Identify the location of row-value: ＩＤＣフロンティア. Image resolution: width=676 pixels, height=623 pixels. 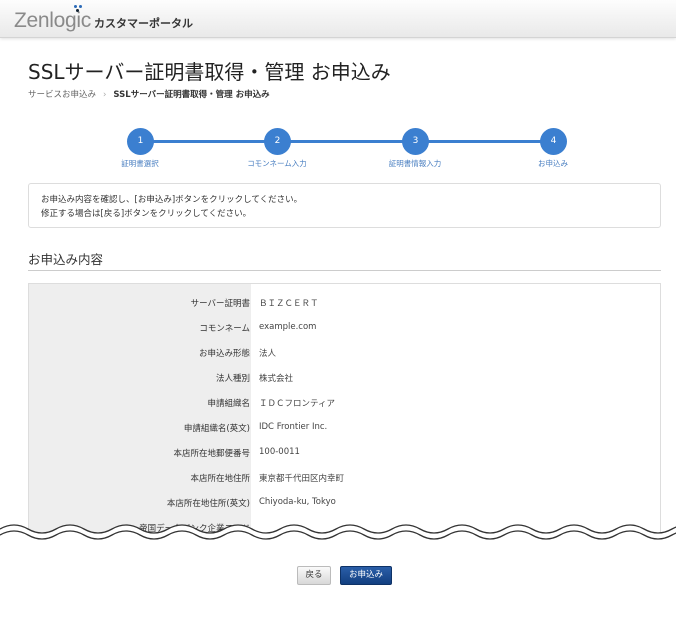
(297, 404).